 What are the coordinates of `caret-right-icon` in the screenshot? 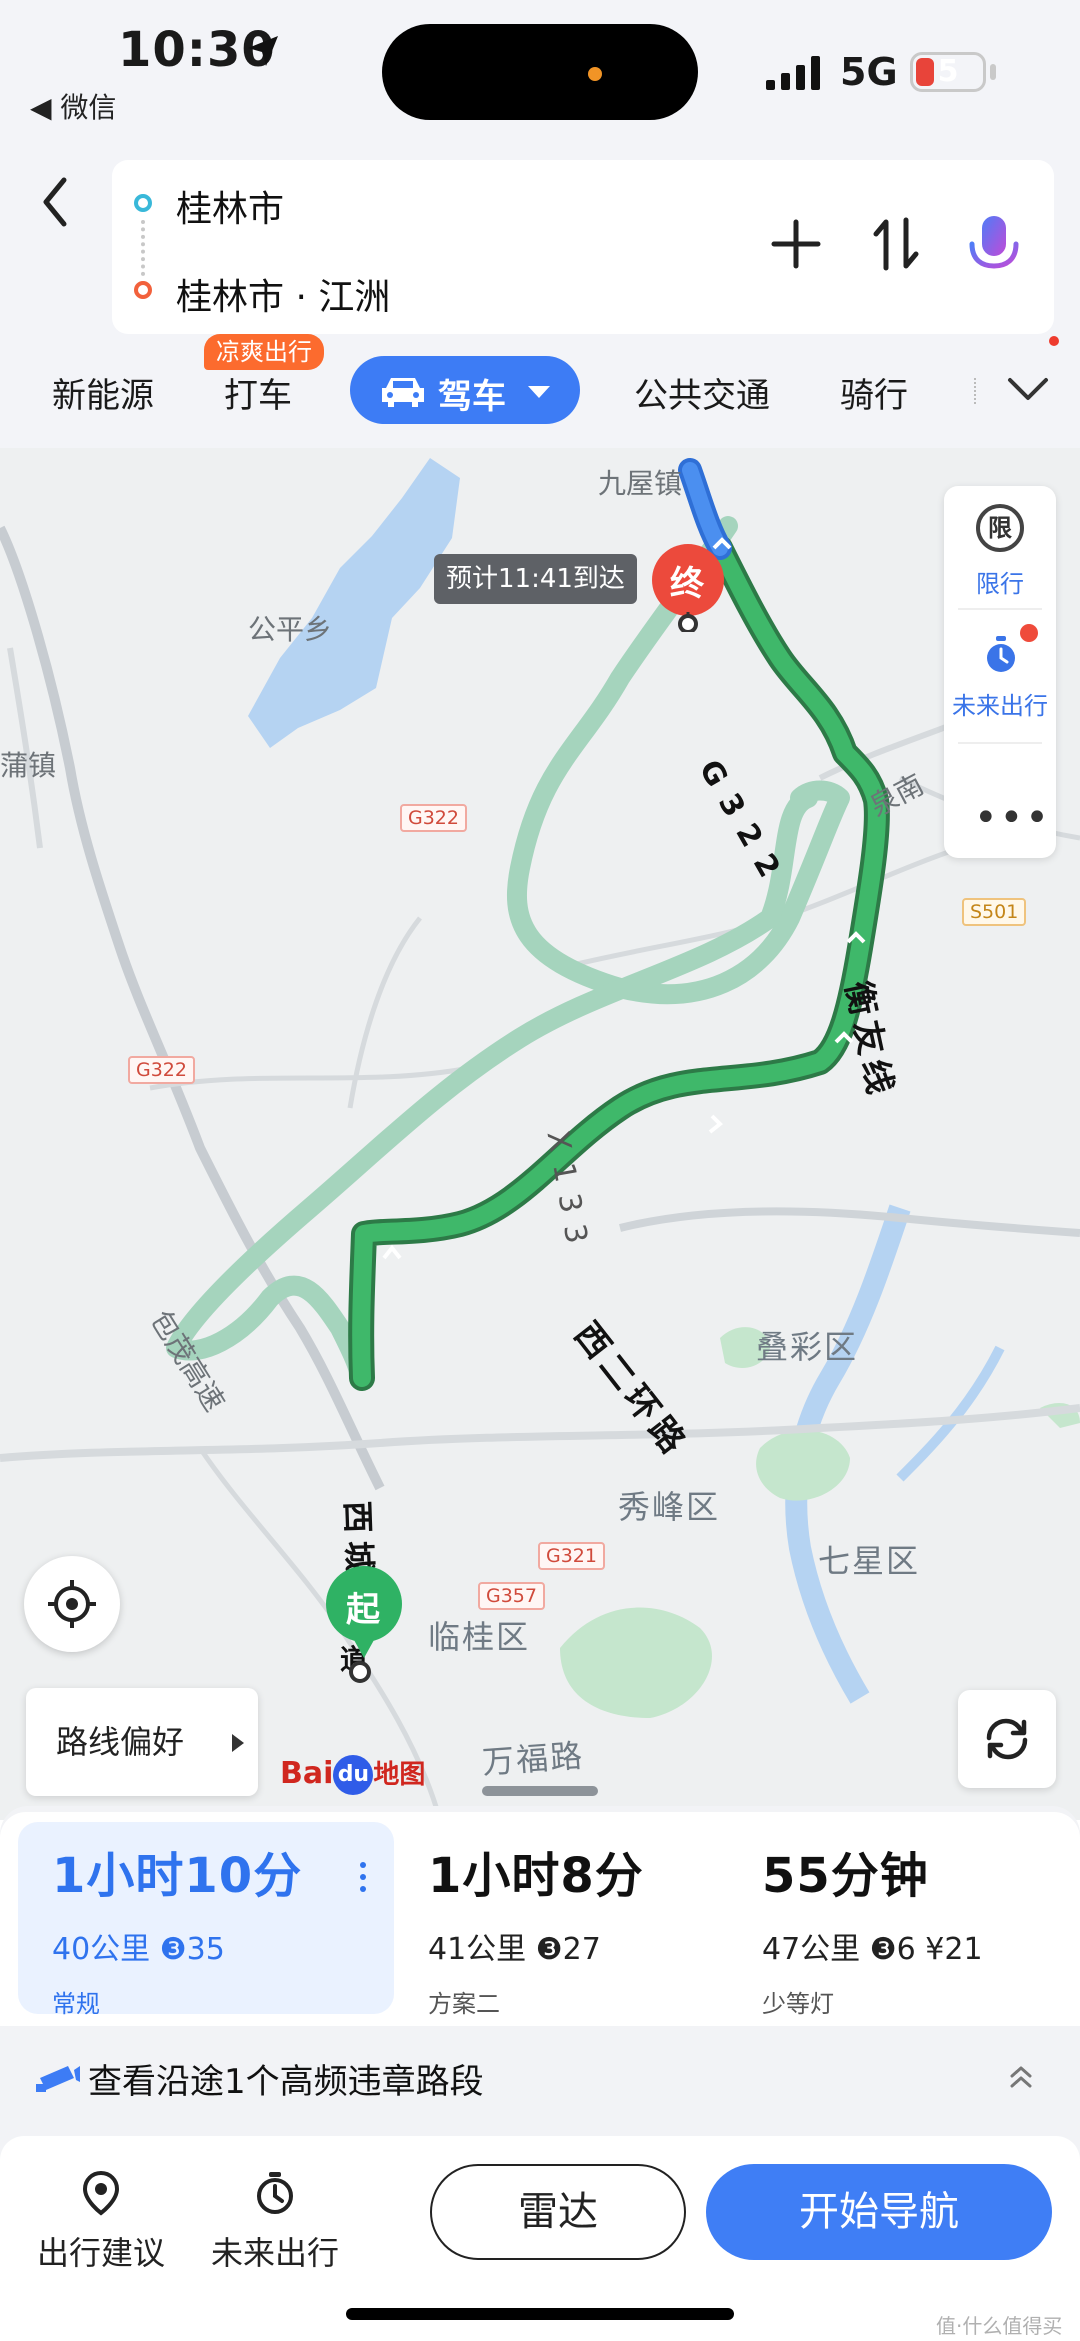 It's located at (238, 1743).